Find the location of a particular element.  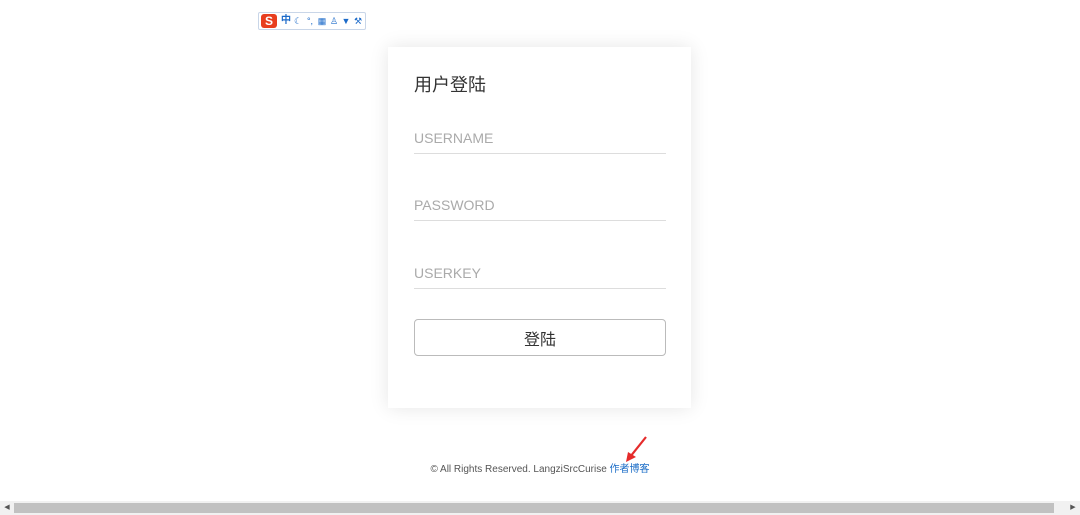

moon-icon: ☾ is located at coordinates (298, 21).